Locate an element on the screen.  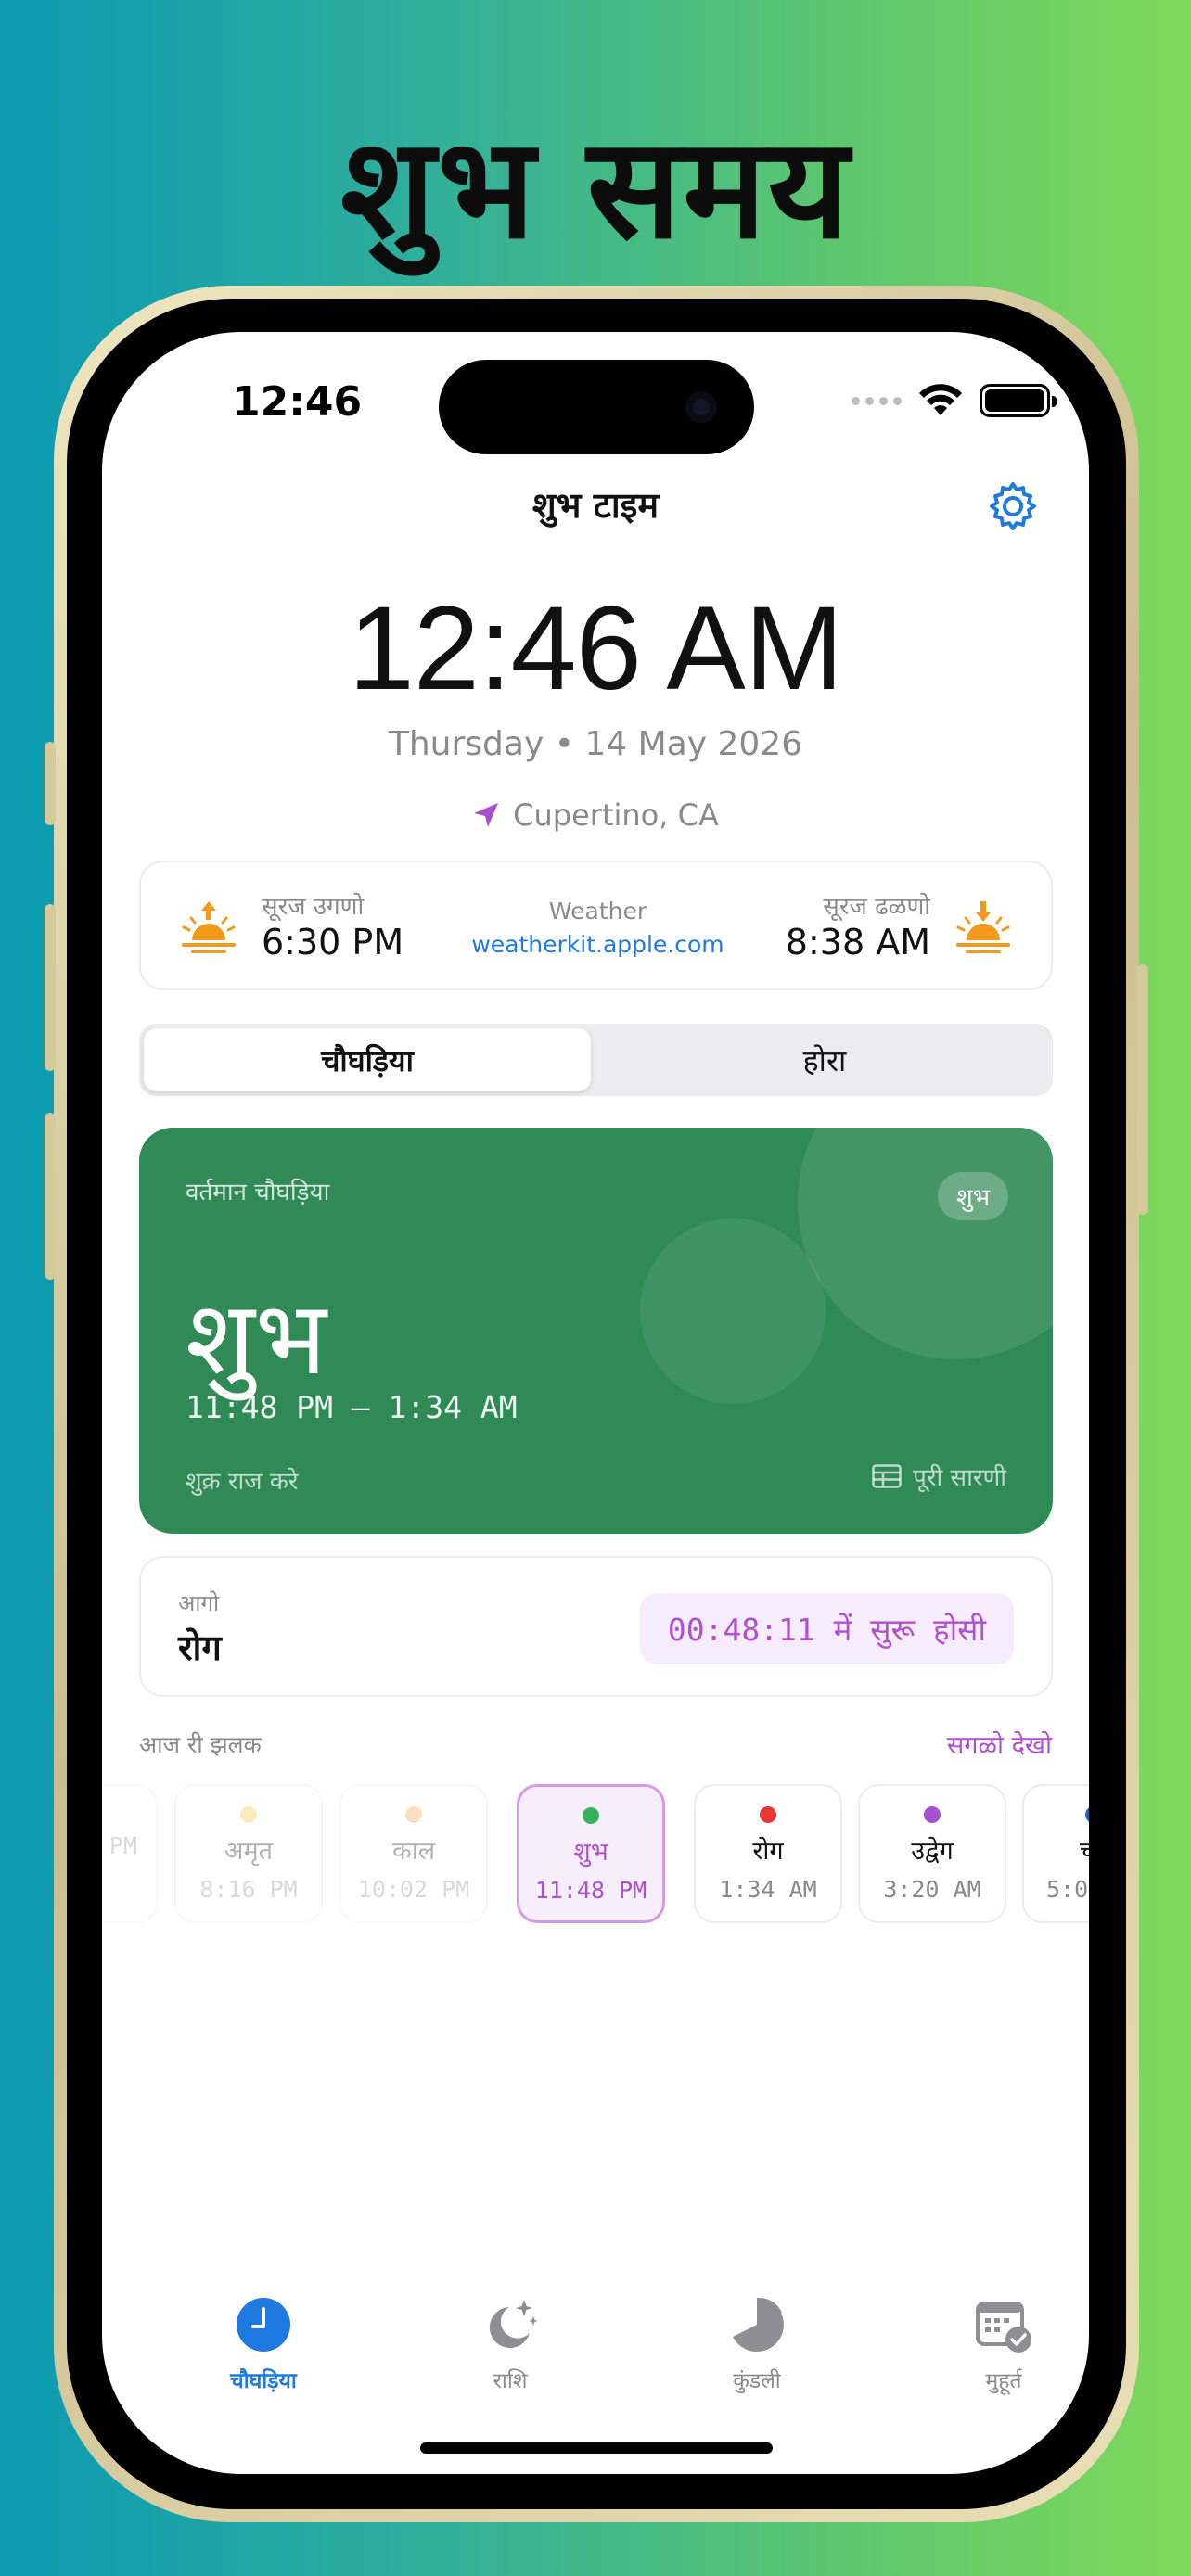
status-icons is located at coordinates (955, 400).